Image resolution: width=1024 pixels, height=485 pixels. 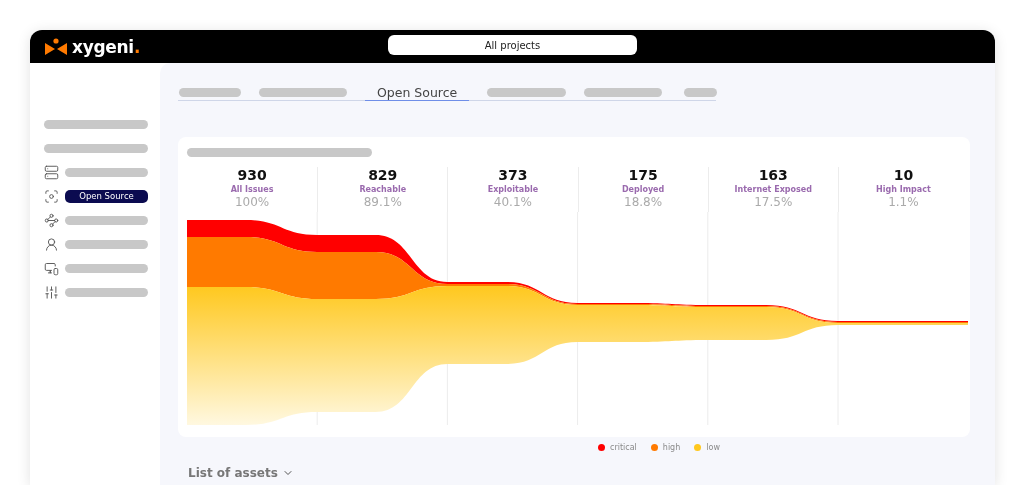 I want to click on stage-count: 373, so click(x=513, y=175).